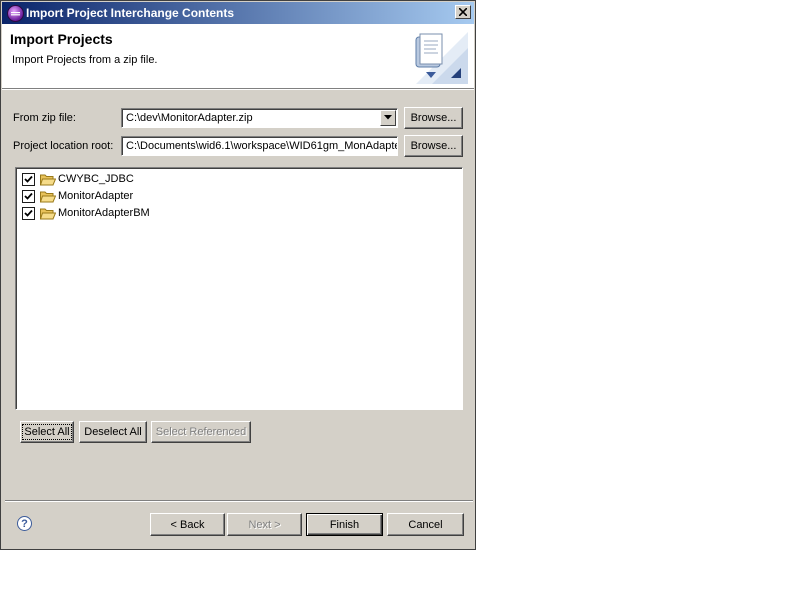  What do you see at coordinates (201, 432) in the screenshot?
I see `select-referenced-button: Select Referenced` at bounding box center [201, 432].